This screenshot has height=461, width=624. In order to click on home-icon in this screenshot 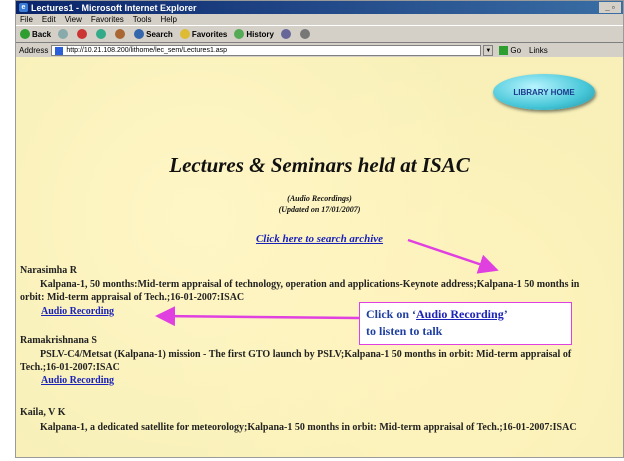, I will do `click(120, 34)`.